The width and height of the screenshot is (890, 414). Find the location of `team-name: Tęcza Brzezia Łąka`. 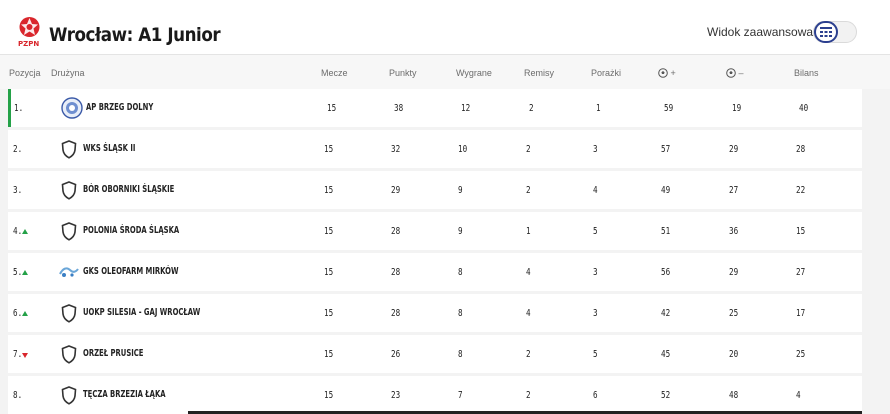

team-name: Tęcza Brzezia Łąka is located at coordinates (124, 394).